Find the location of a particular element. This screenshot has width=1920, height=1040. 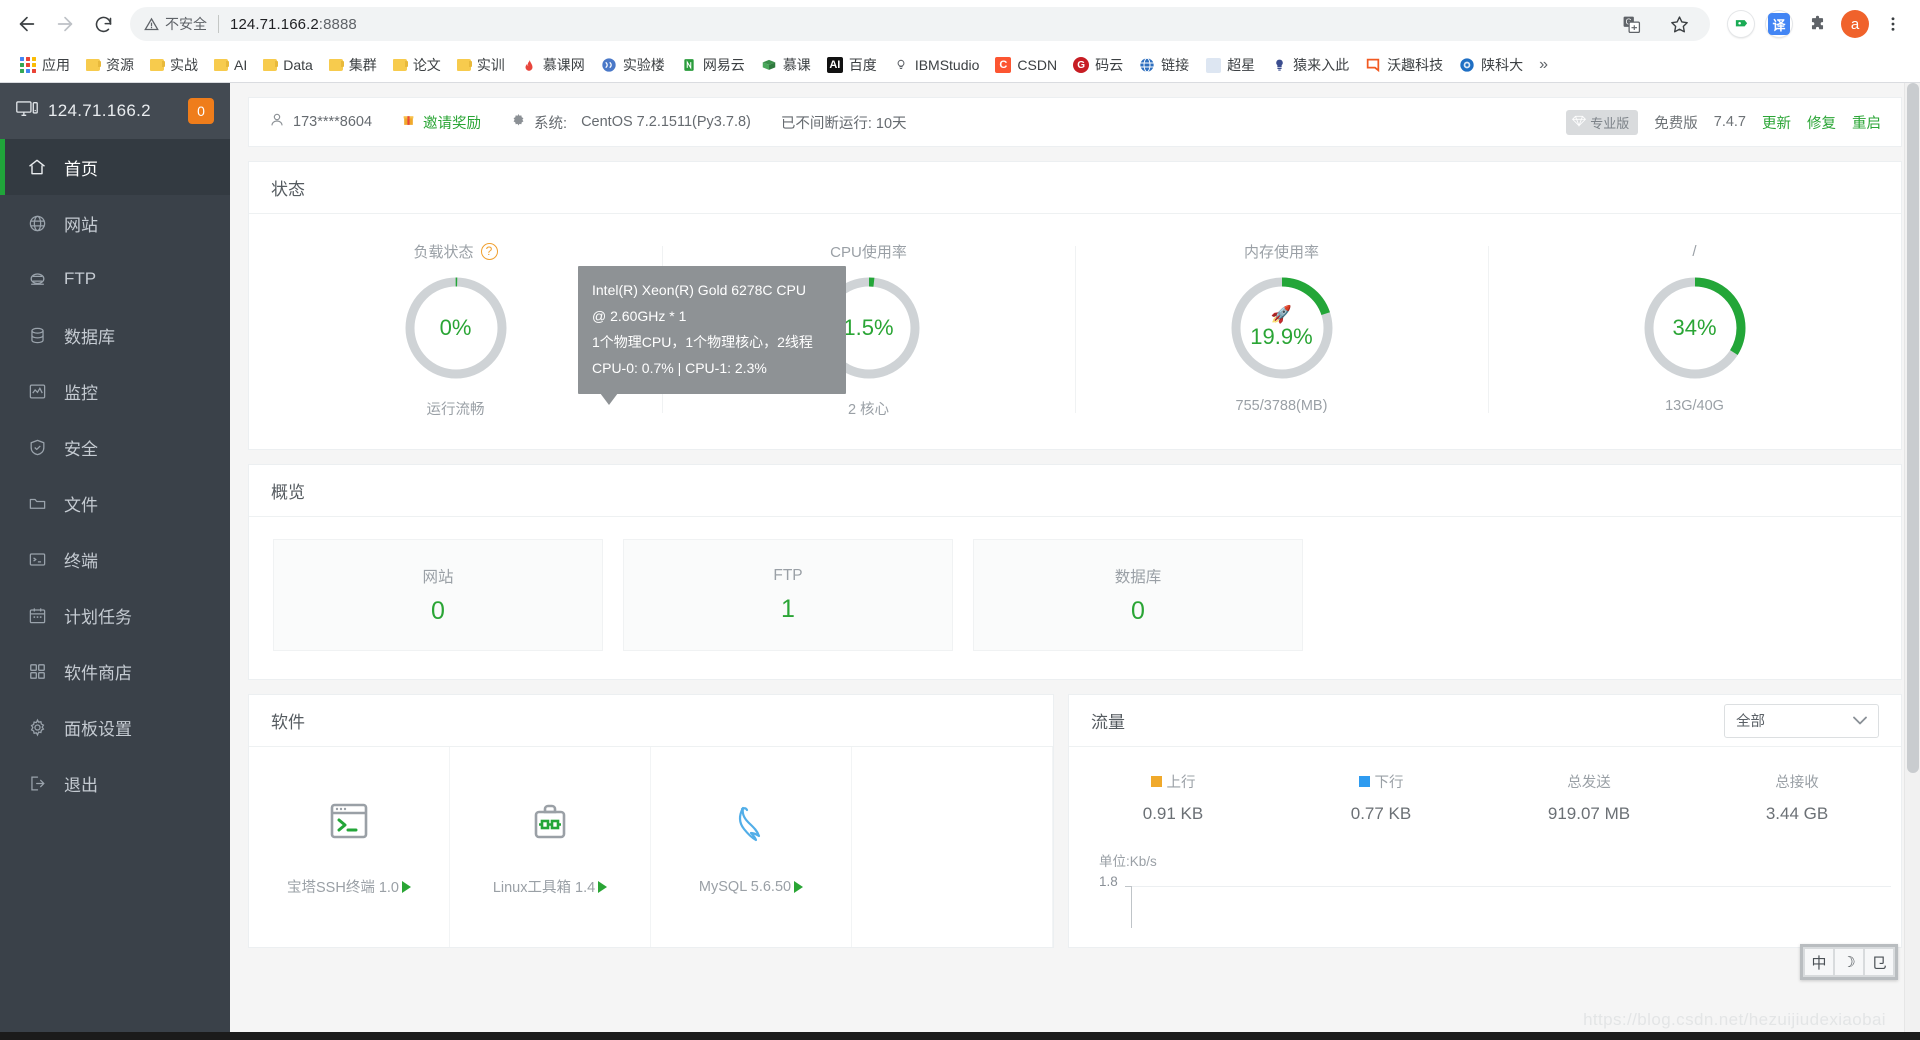

software-card: 软件 宝塔SSH终端 1.0 Linux工具箱 1.4 MySQL 5.6.50 is located at coordinates (651, 821).